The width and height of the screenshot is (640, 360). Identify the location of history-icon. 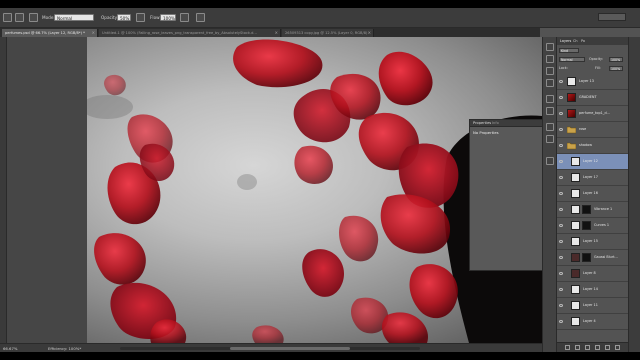
(550, 47).